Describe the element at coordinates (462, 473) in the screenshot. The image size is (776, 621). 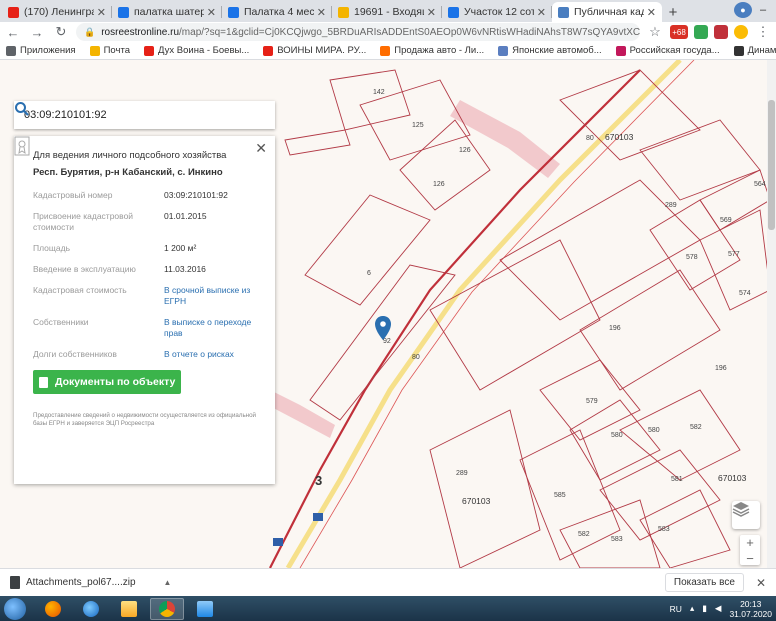
I see `parcel-label: 289` at that location.